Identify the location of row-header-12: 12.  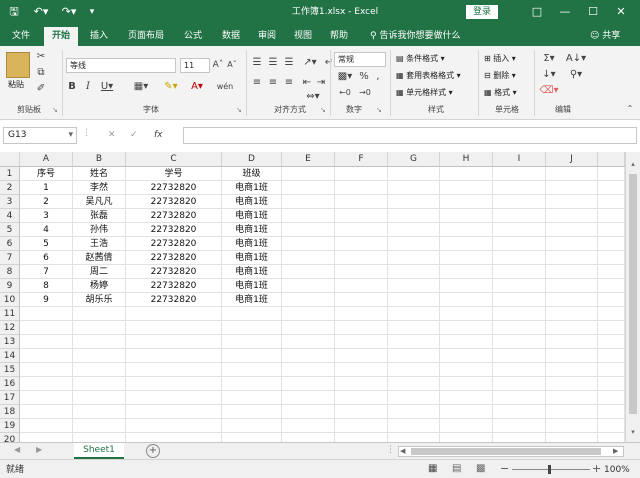
(10, 328).